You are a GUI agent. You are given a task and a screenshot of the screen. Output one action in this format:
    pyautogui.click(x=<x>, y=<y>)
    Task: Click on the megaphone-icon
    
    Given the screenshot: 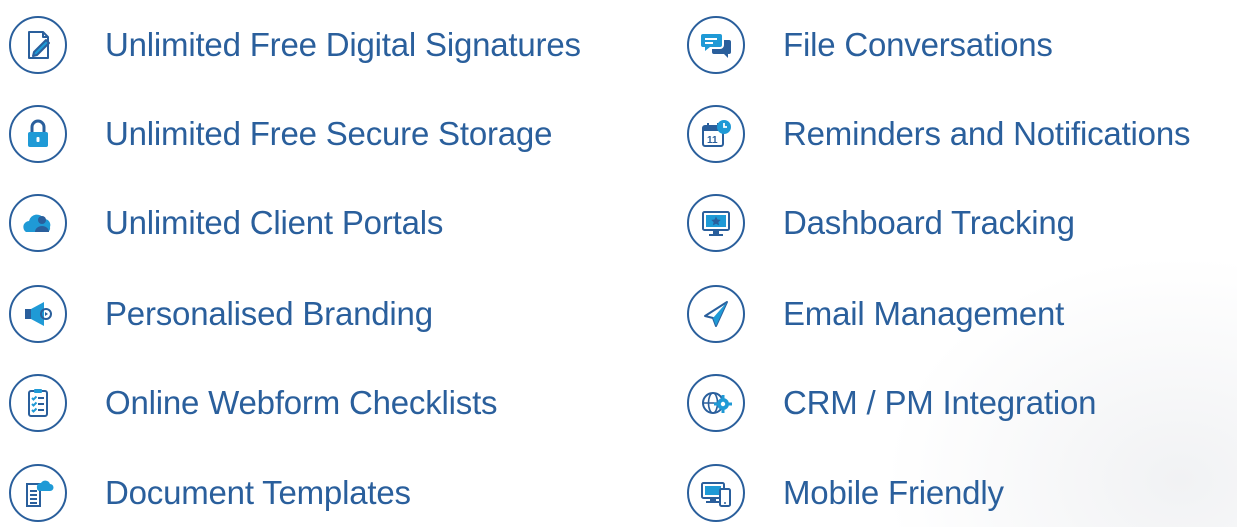 What is the action you would take?
    pyautogui.click(x=38, y=314)
    